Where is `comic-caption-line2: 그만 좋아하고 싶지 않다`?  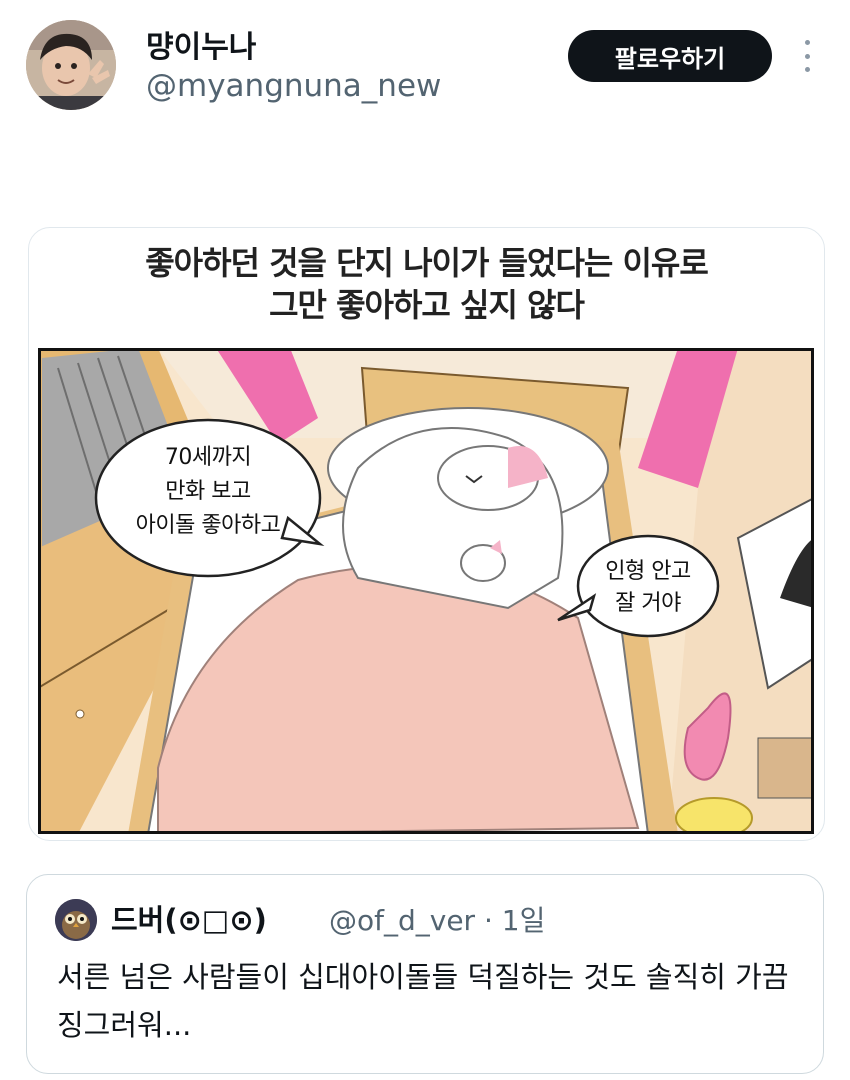 comic-caption-line2: 그만 좋아하고 싶지 않다 is located at coordinates (427, 305).